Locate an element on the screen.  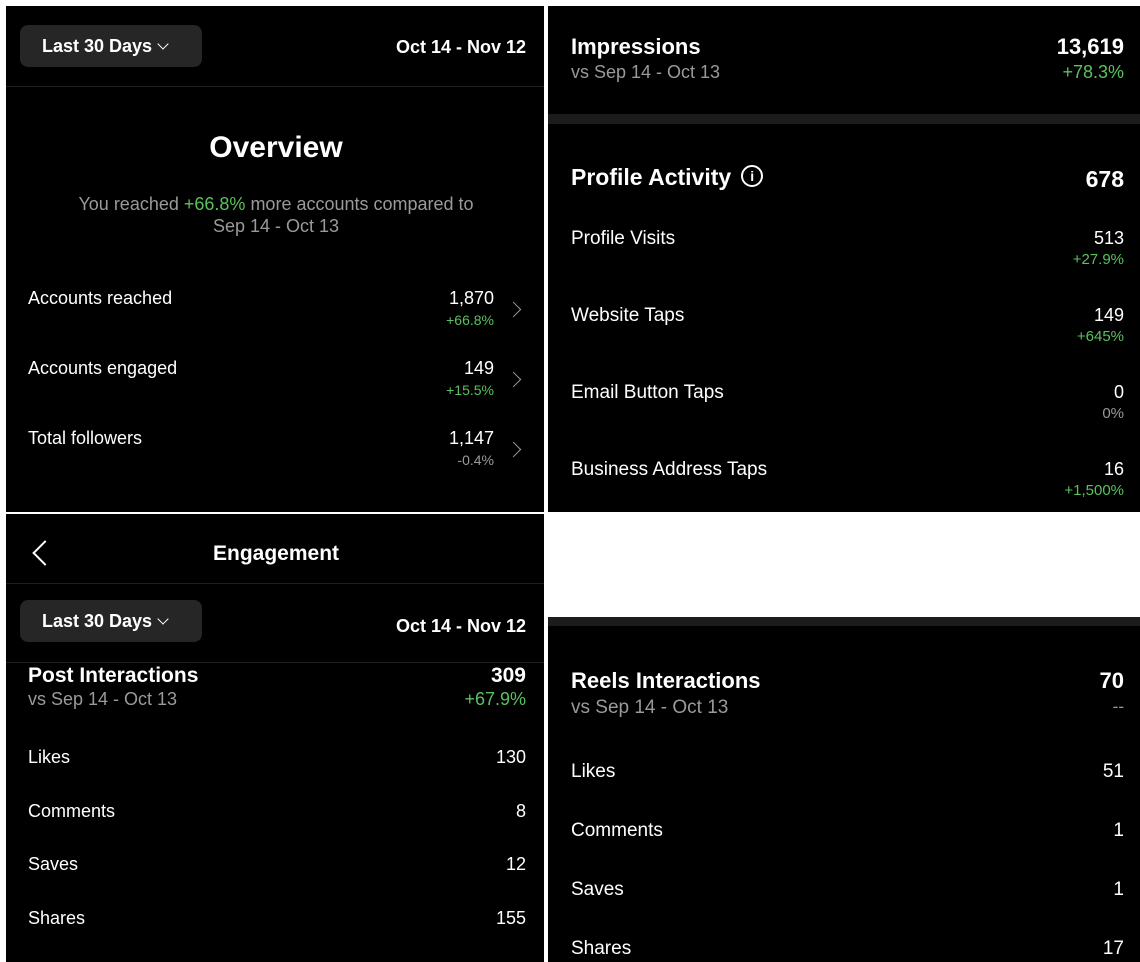
row-value: 12 is located at coordinates (515, 864).